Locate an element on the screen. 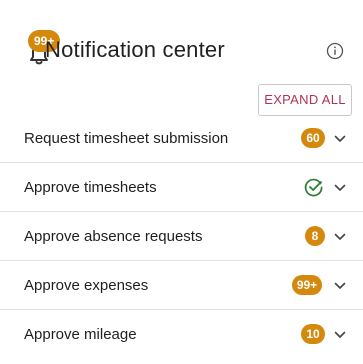 The image size is (363, 364). check-circle-icon is located at coordinates (313, 187).